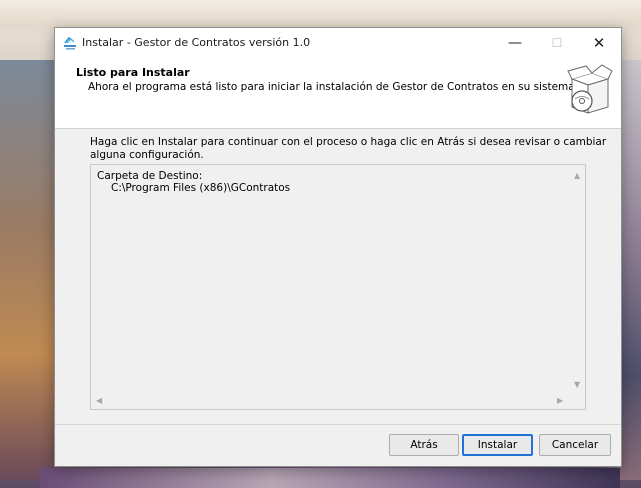 This screenshot has width=641, height=488. I want to click on wallpaper-bottom, so click(330, 478).